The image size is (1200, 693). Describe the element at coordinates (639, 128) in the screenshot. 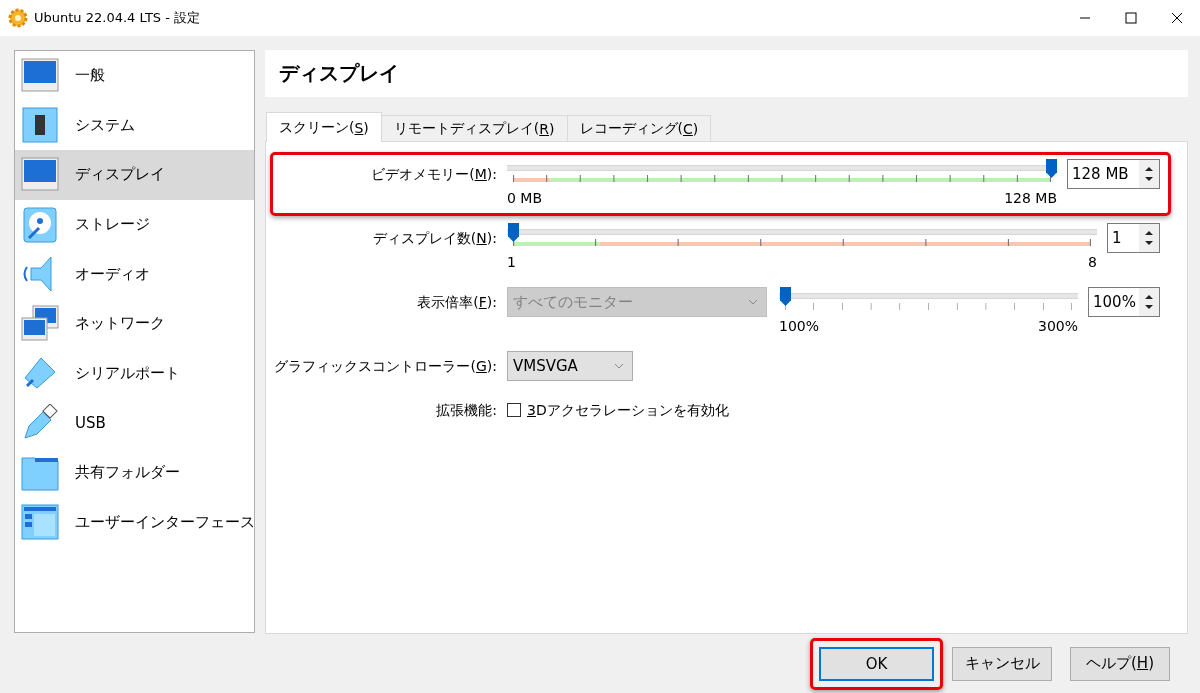

I see `tab: レコーディング(C)` at that location.